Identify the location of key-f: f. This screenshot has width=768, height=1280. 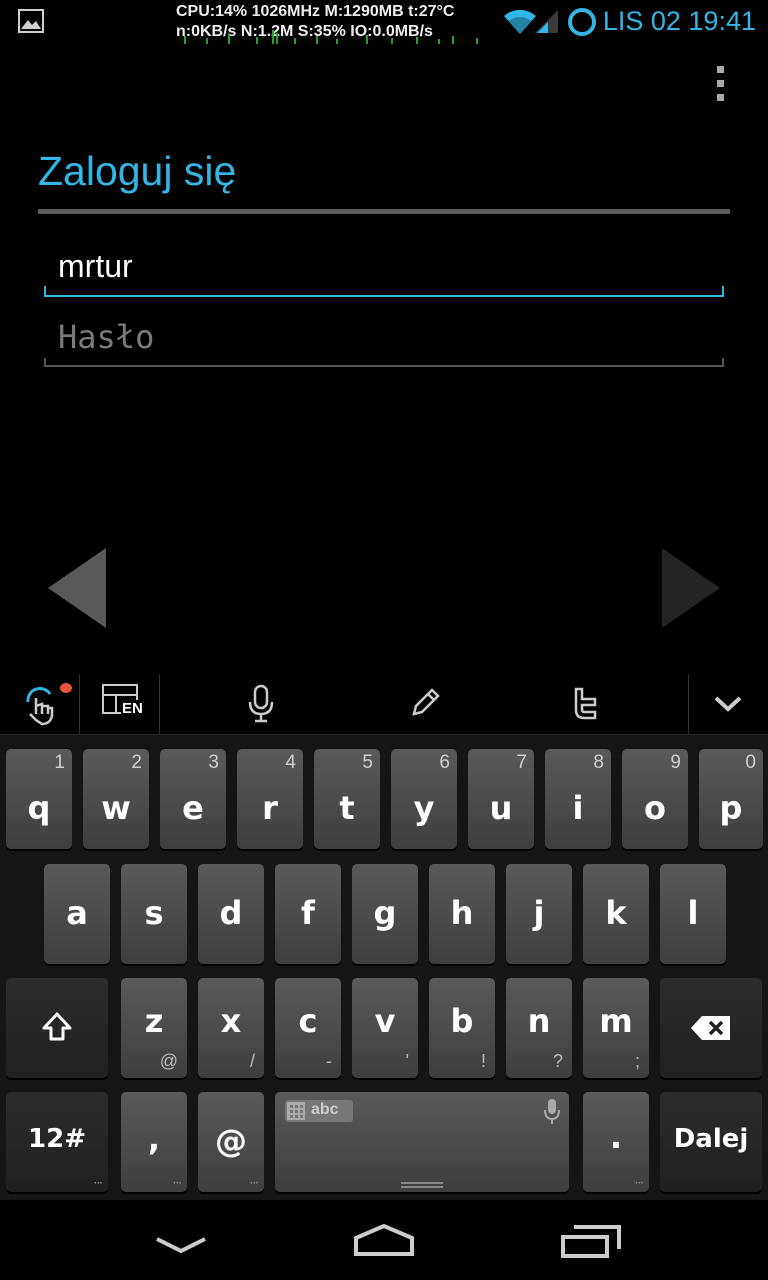
(308, 914).